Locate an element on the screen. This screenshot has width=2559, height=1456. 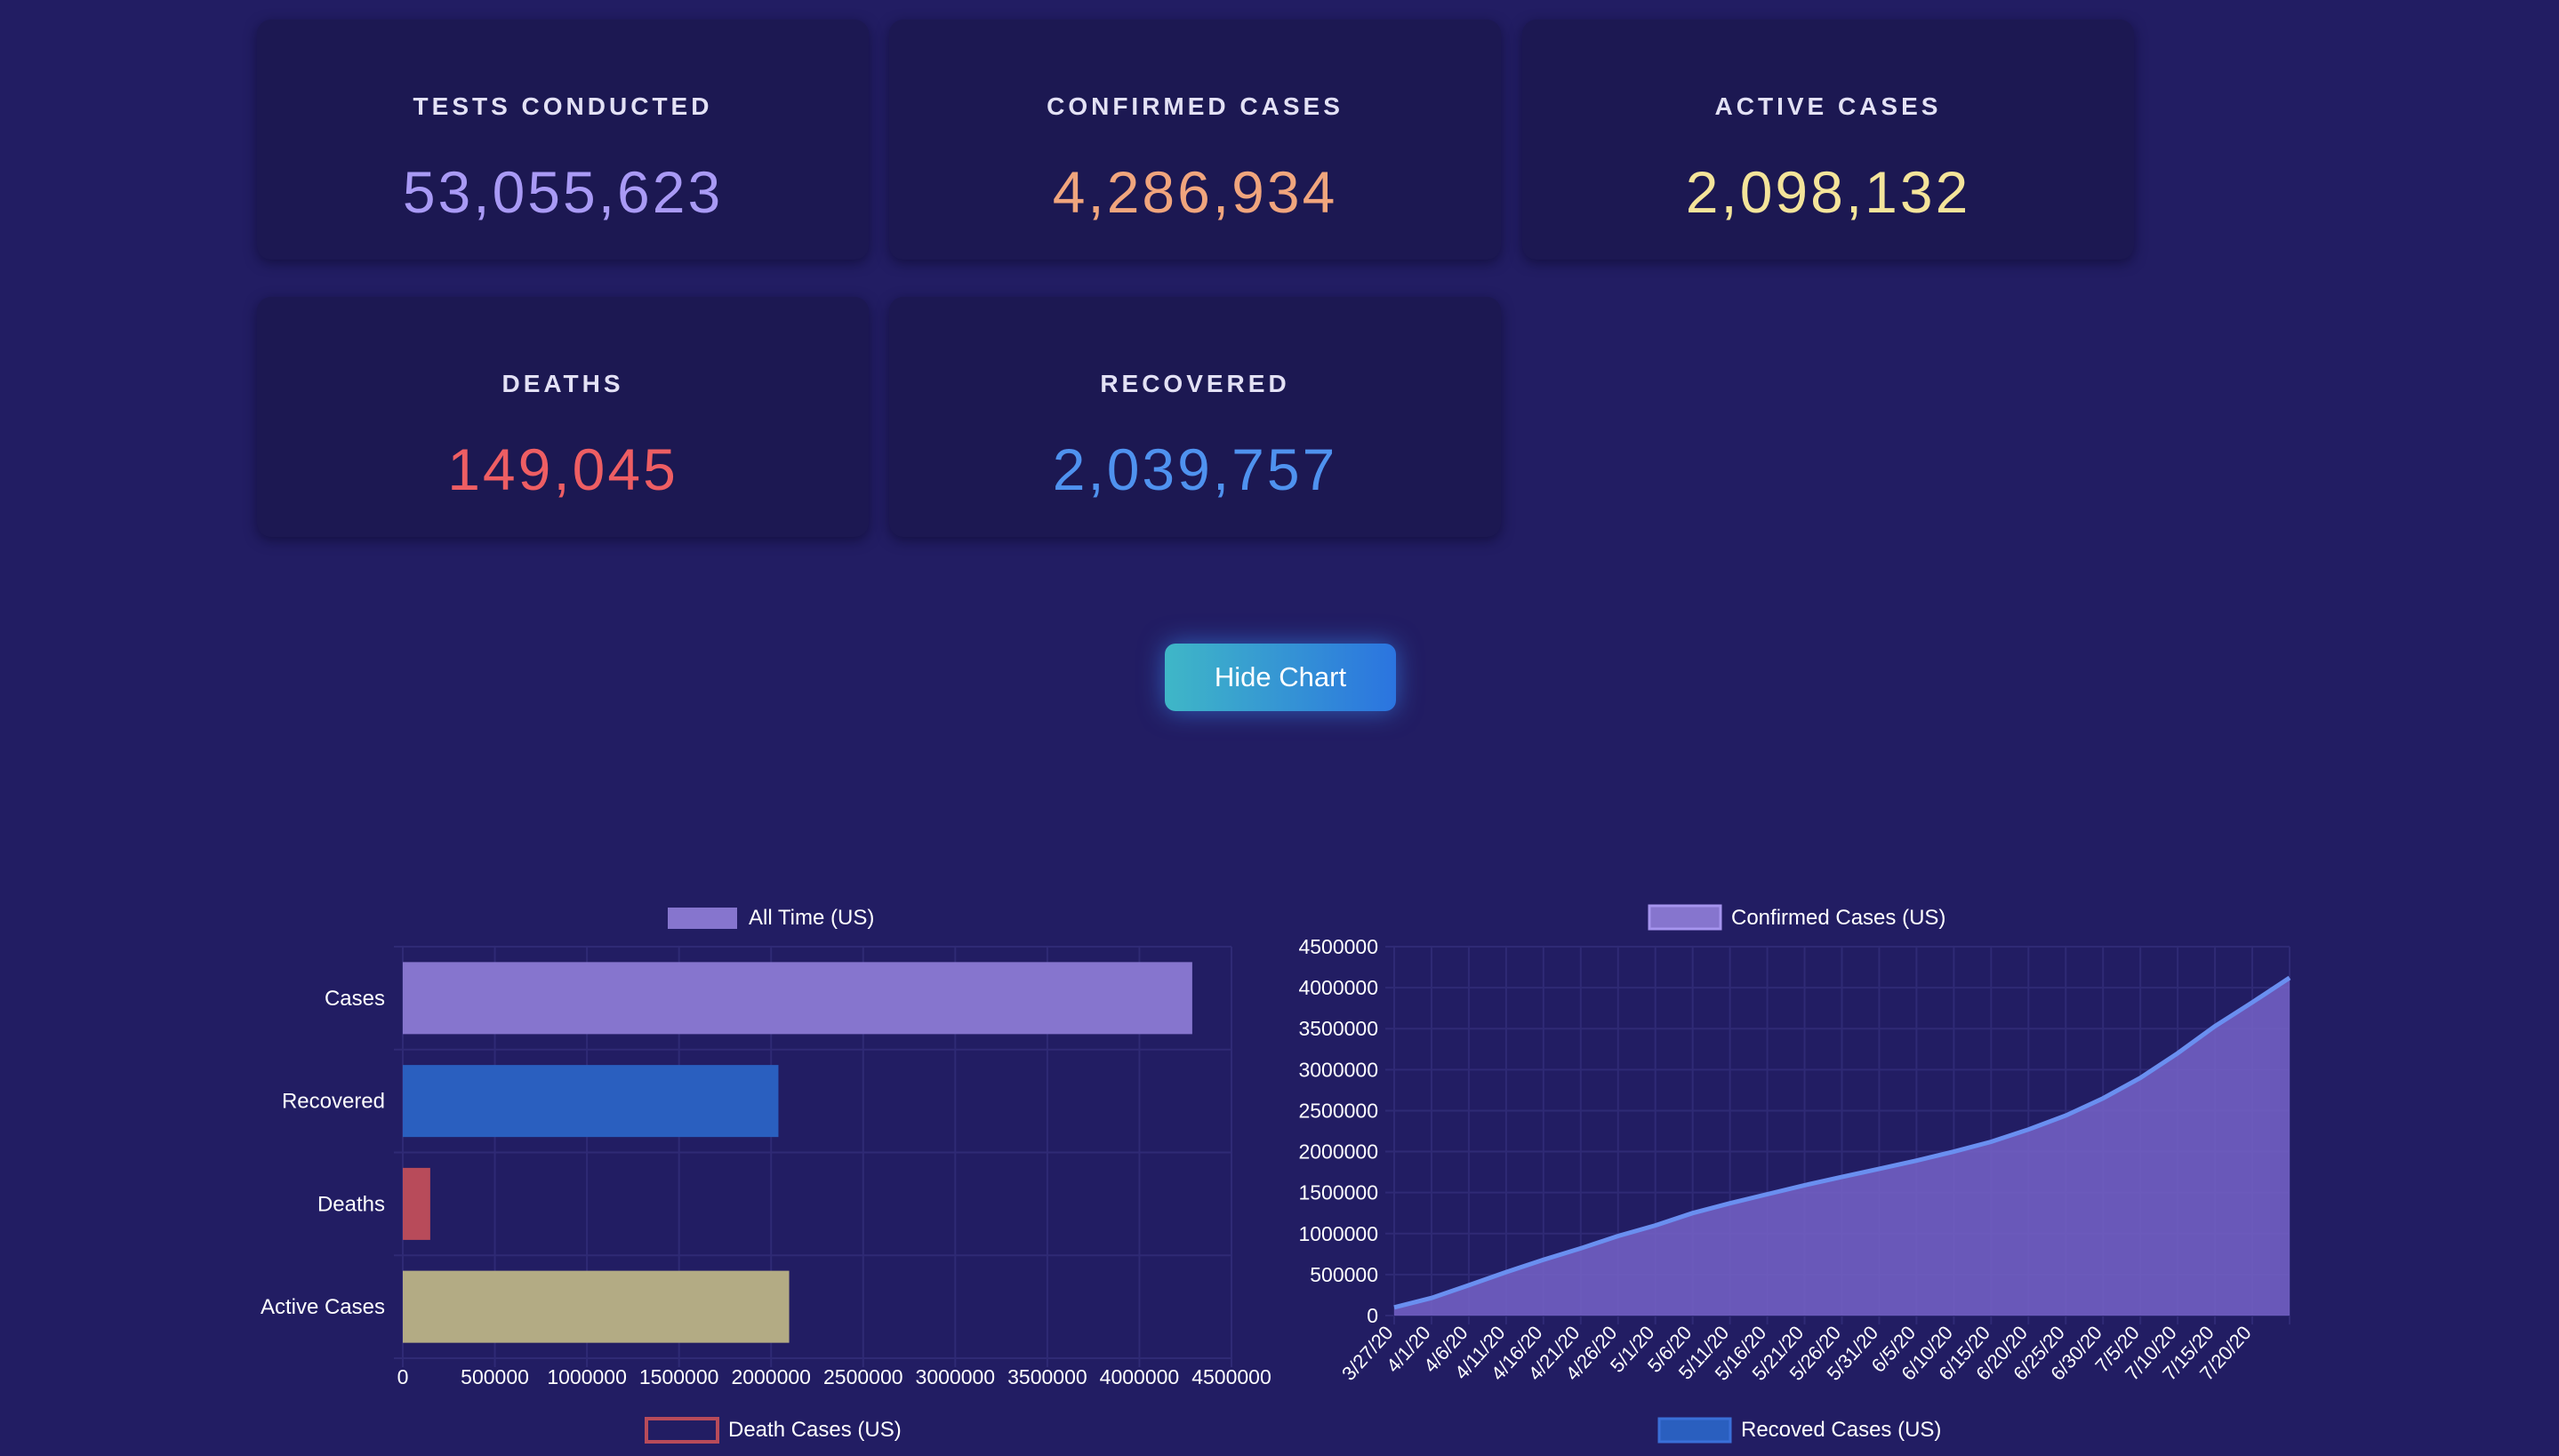
bar-x-tick-label: 3000000 is located at coordinates (956, 1376).